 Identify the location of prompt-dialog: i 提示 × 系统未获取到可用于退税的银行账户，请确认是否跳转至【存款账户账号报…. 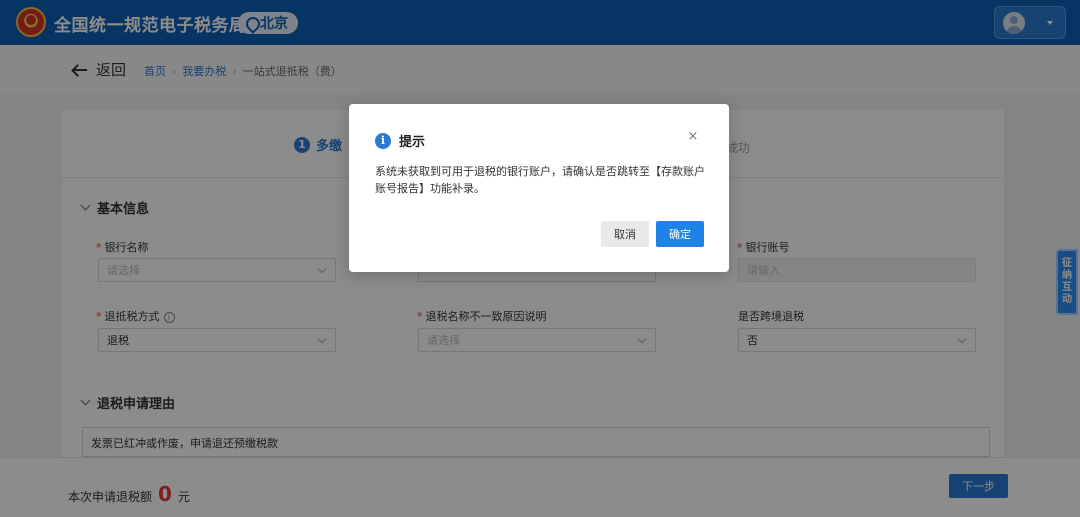
(539, 188).